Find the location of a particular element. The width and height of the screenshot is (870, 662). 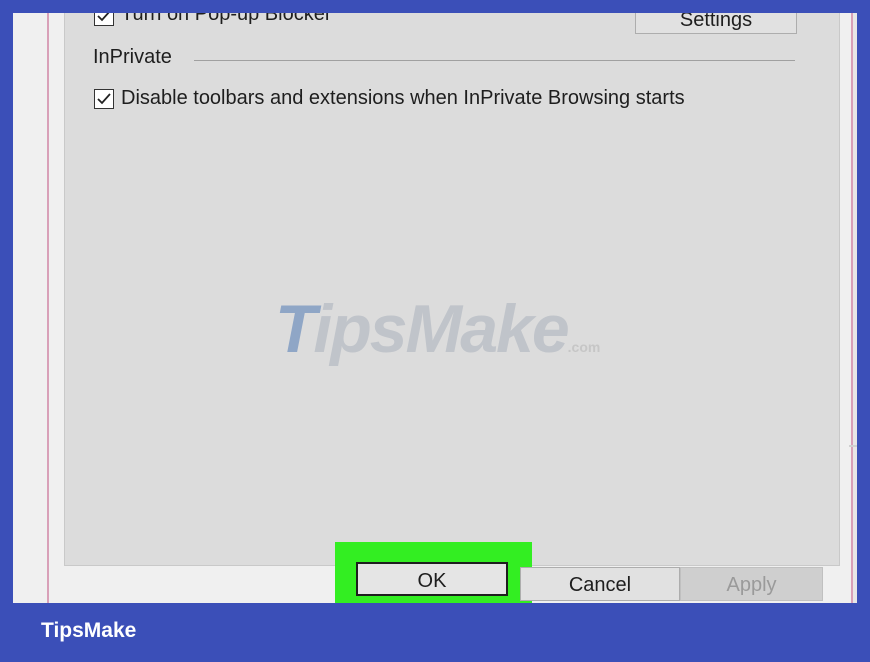

top-frame-bar is located at coordinates (435, 6).